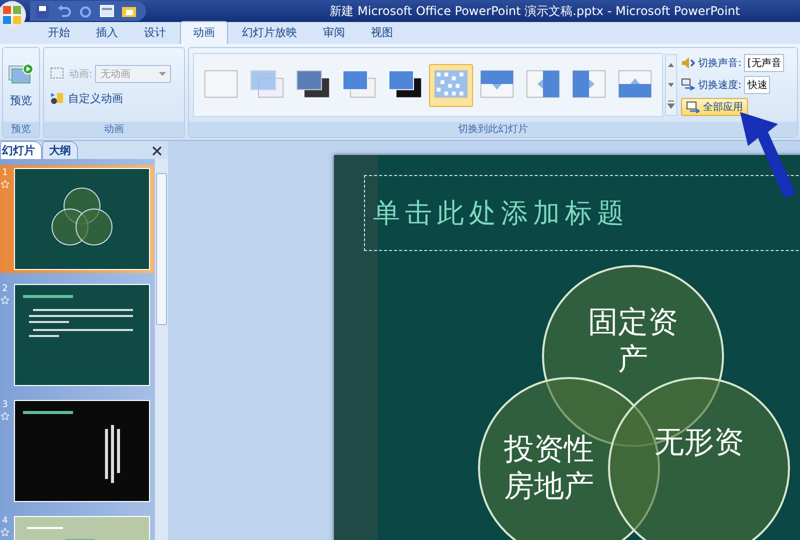 The image size is (800, 540). What do you see at coordinates (5, 521) in the screenshot?
I see `slide-number: 4` at bounding box center [5, 521].